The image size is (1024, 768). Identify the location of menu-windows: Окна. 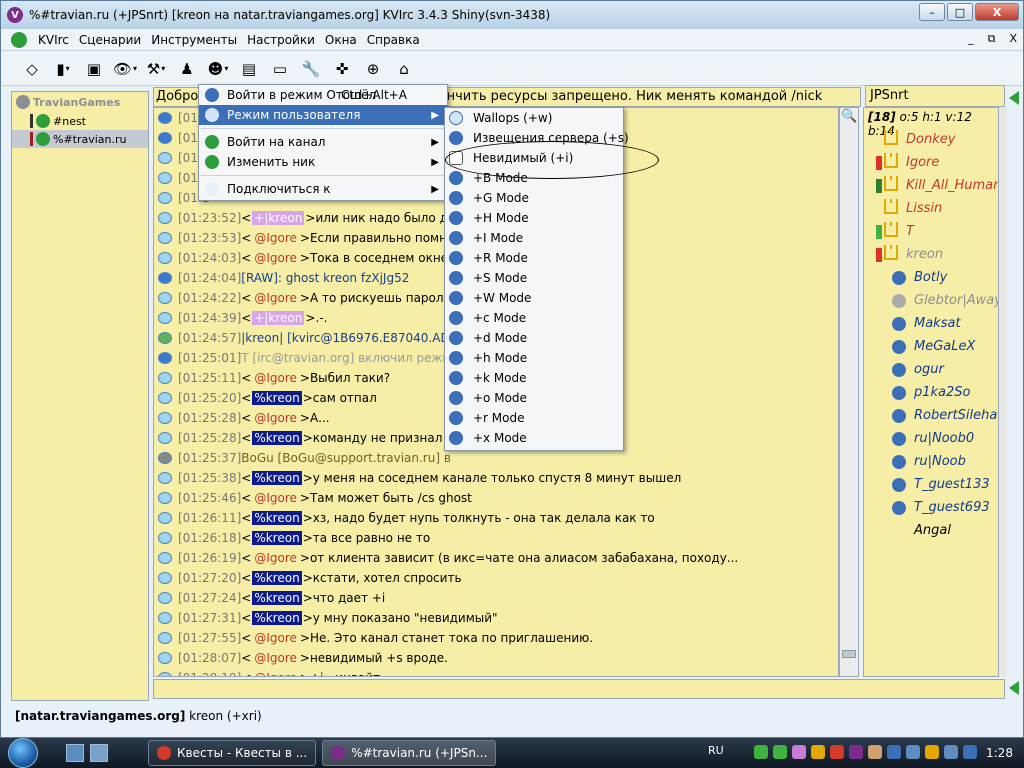
(341, 40).